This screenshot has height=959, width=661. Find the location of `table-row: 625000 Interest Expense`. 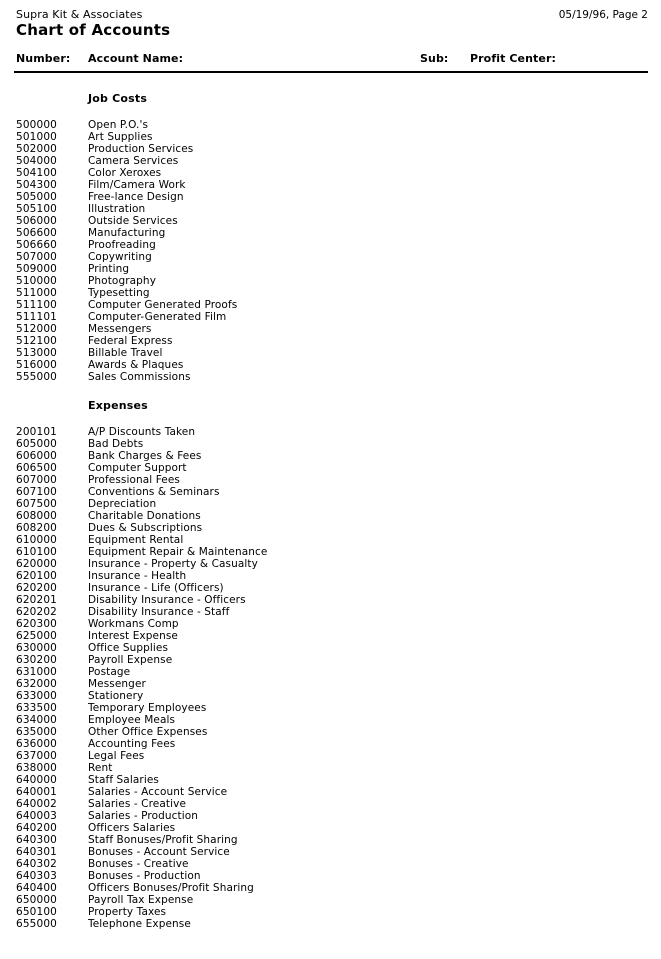

table-row: 625000 Interest Expense is located at coordinates (330, 636).